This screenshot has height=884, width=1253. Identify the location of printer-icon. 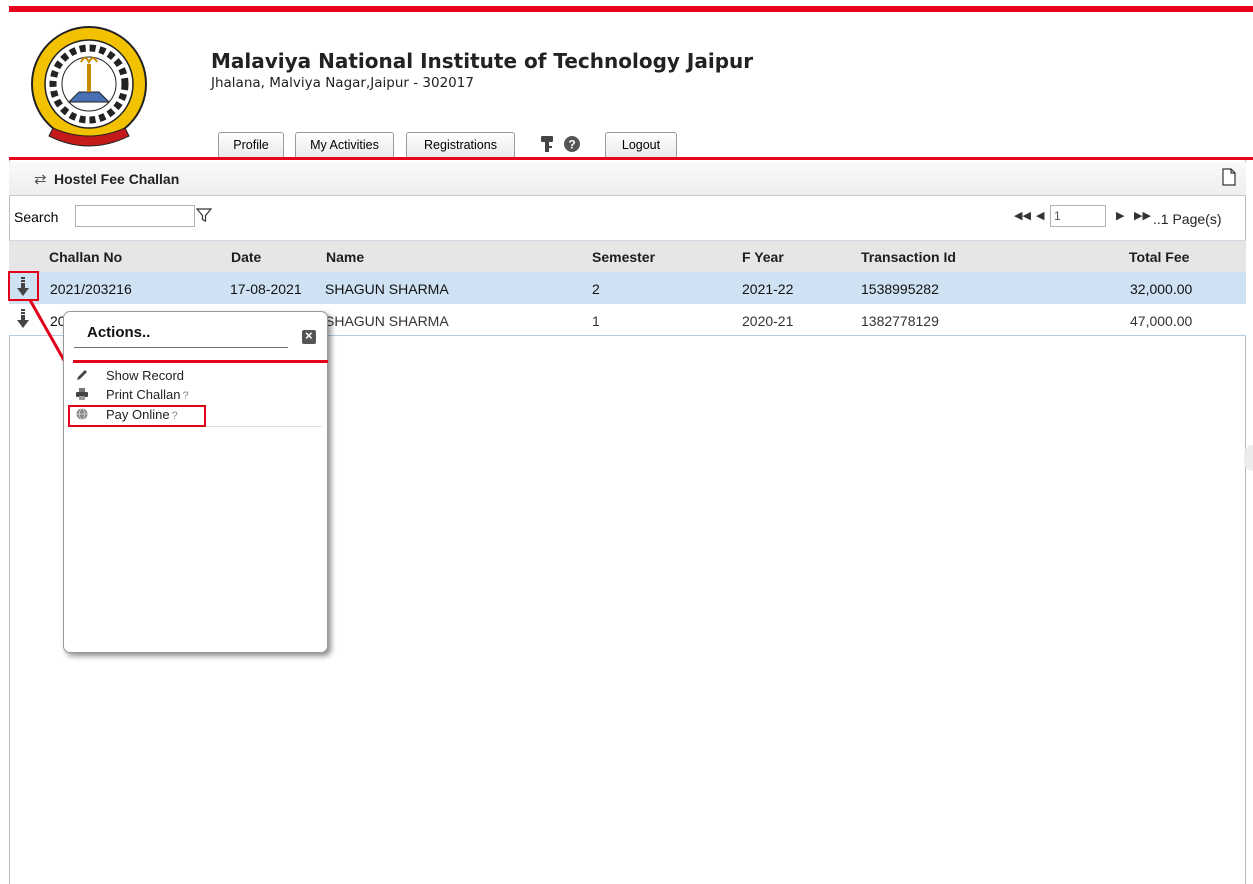
(82, 394).